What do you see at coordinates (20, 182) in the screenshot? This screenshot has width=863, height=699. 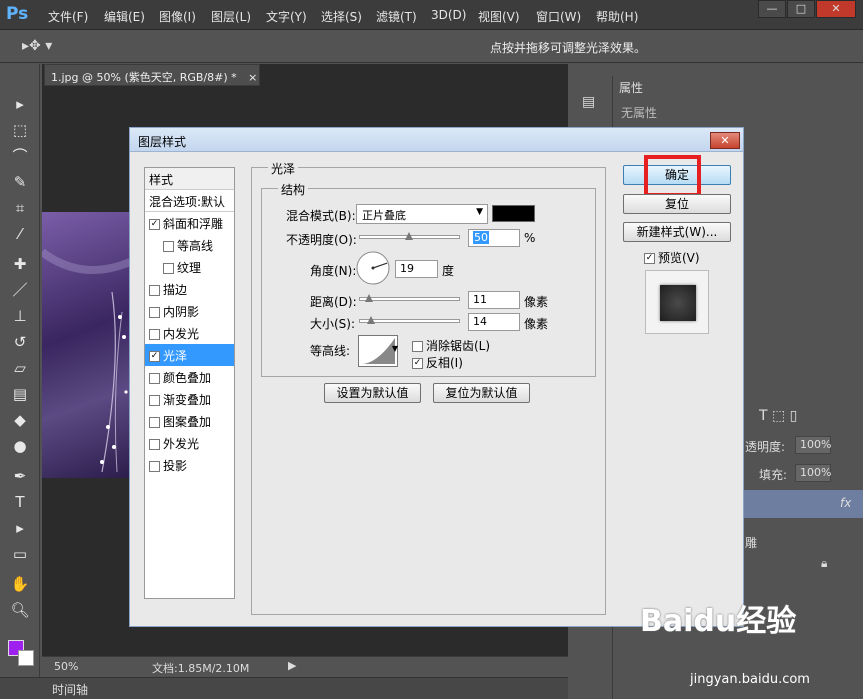 I see `quick-select-icon: ✎` at bounding box center [20, 182].